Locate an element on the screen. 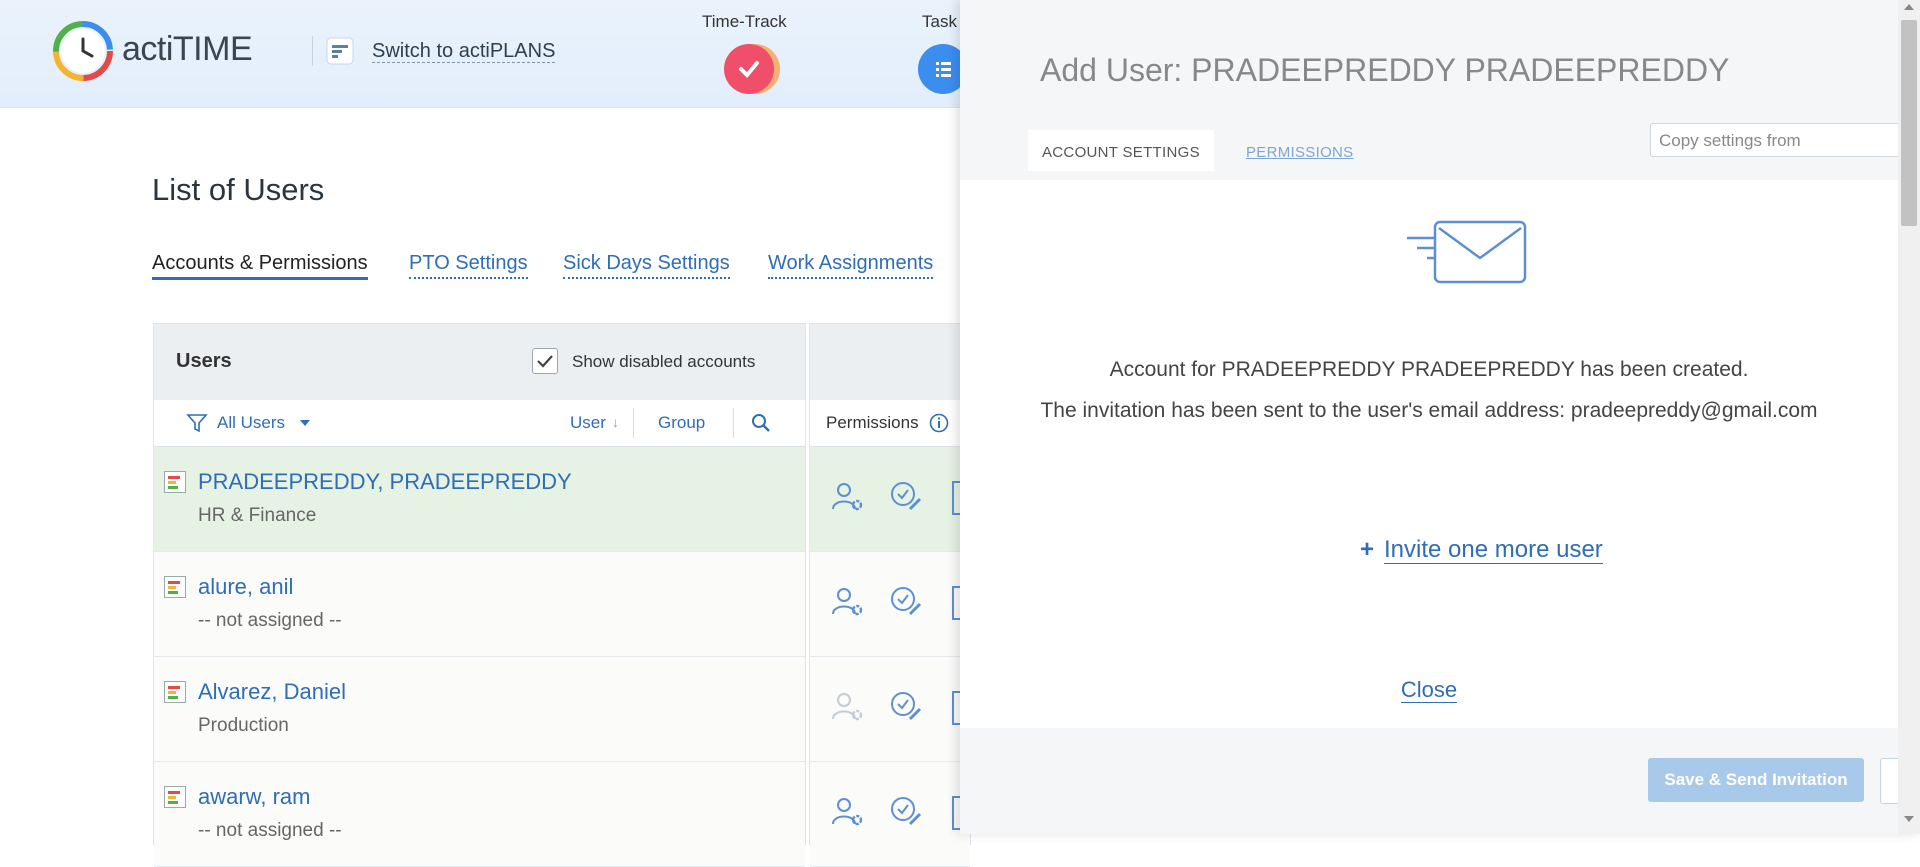 This screenshot has height=867, width=1920. close-link: Close is located at coordinates (1429, 690).